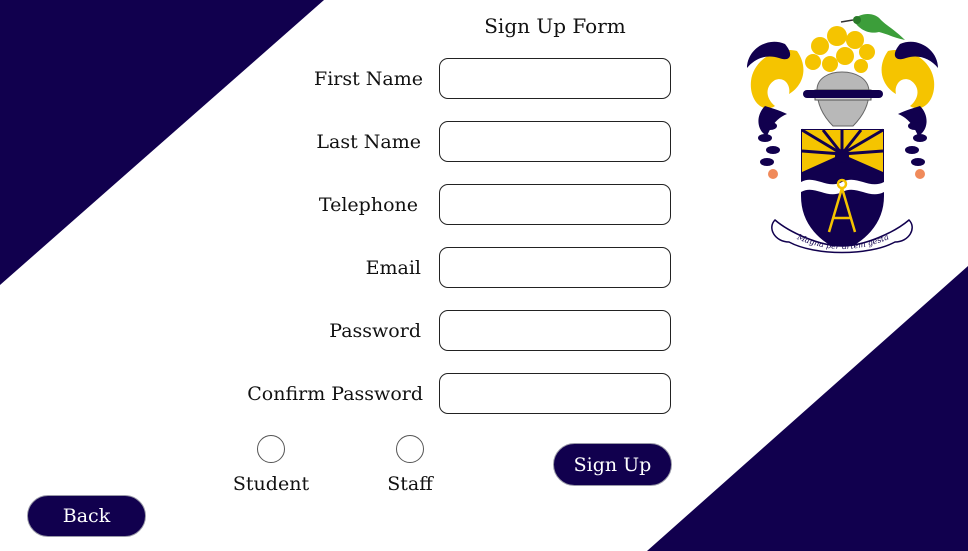  I want to click on confirm-password-label: Confirm Password, so click(335, 394).